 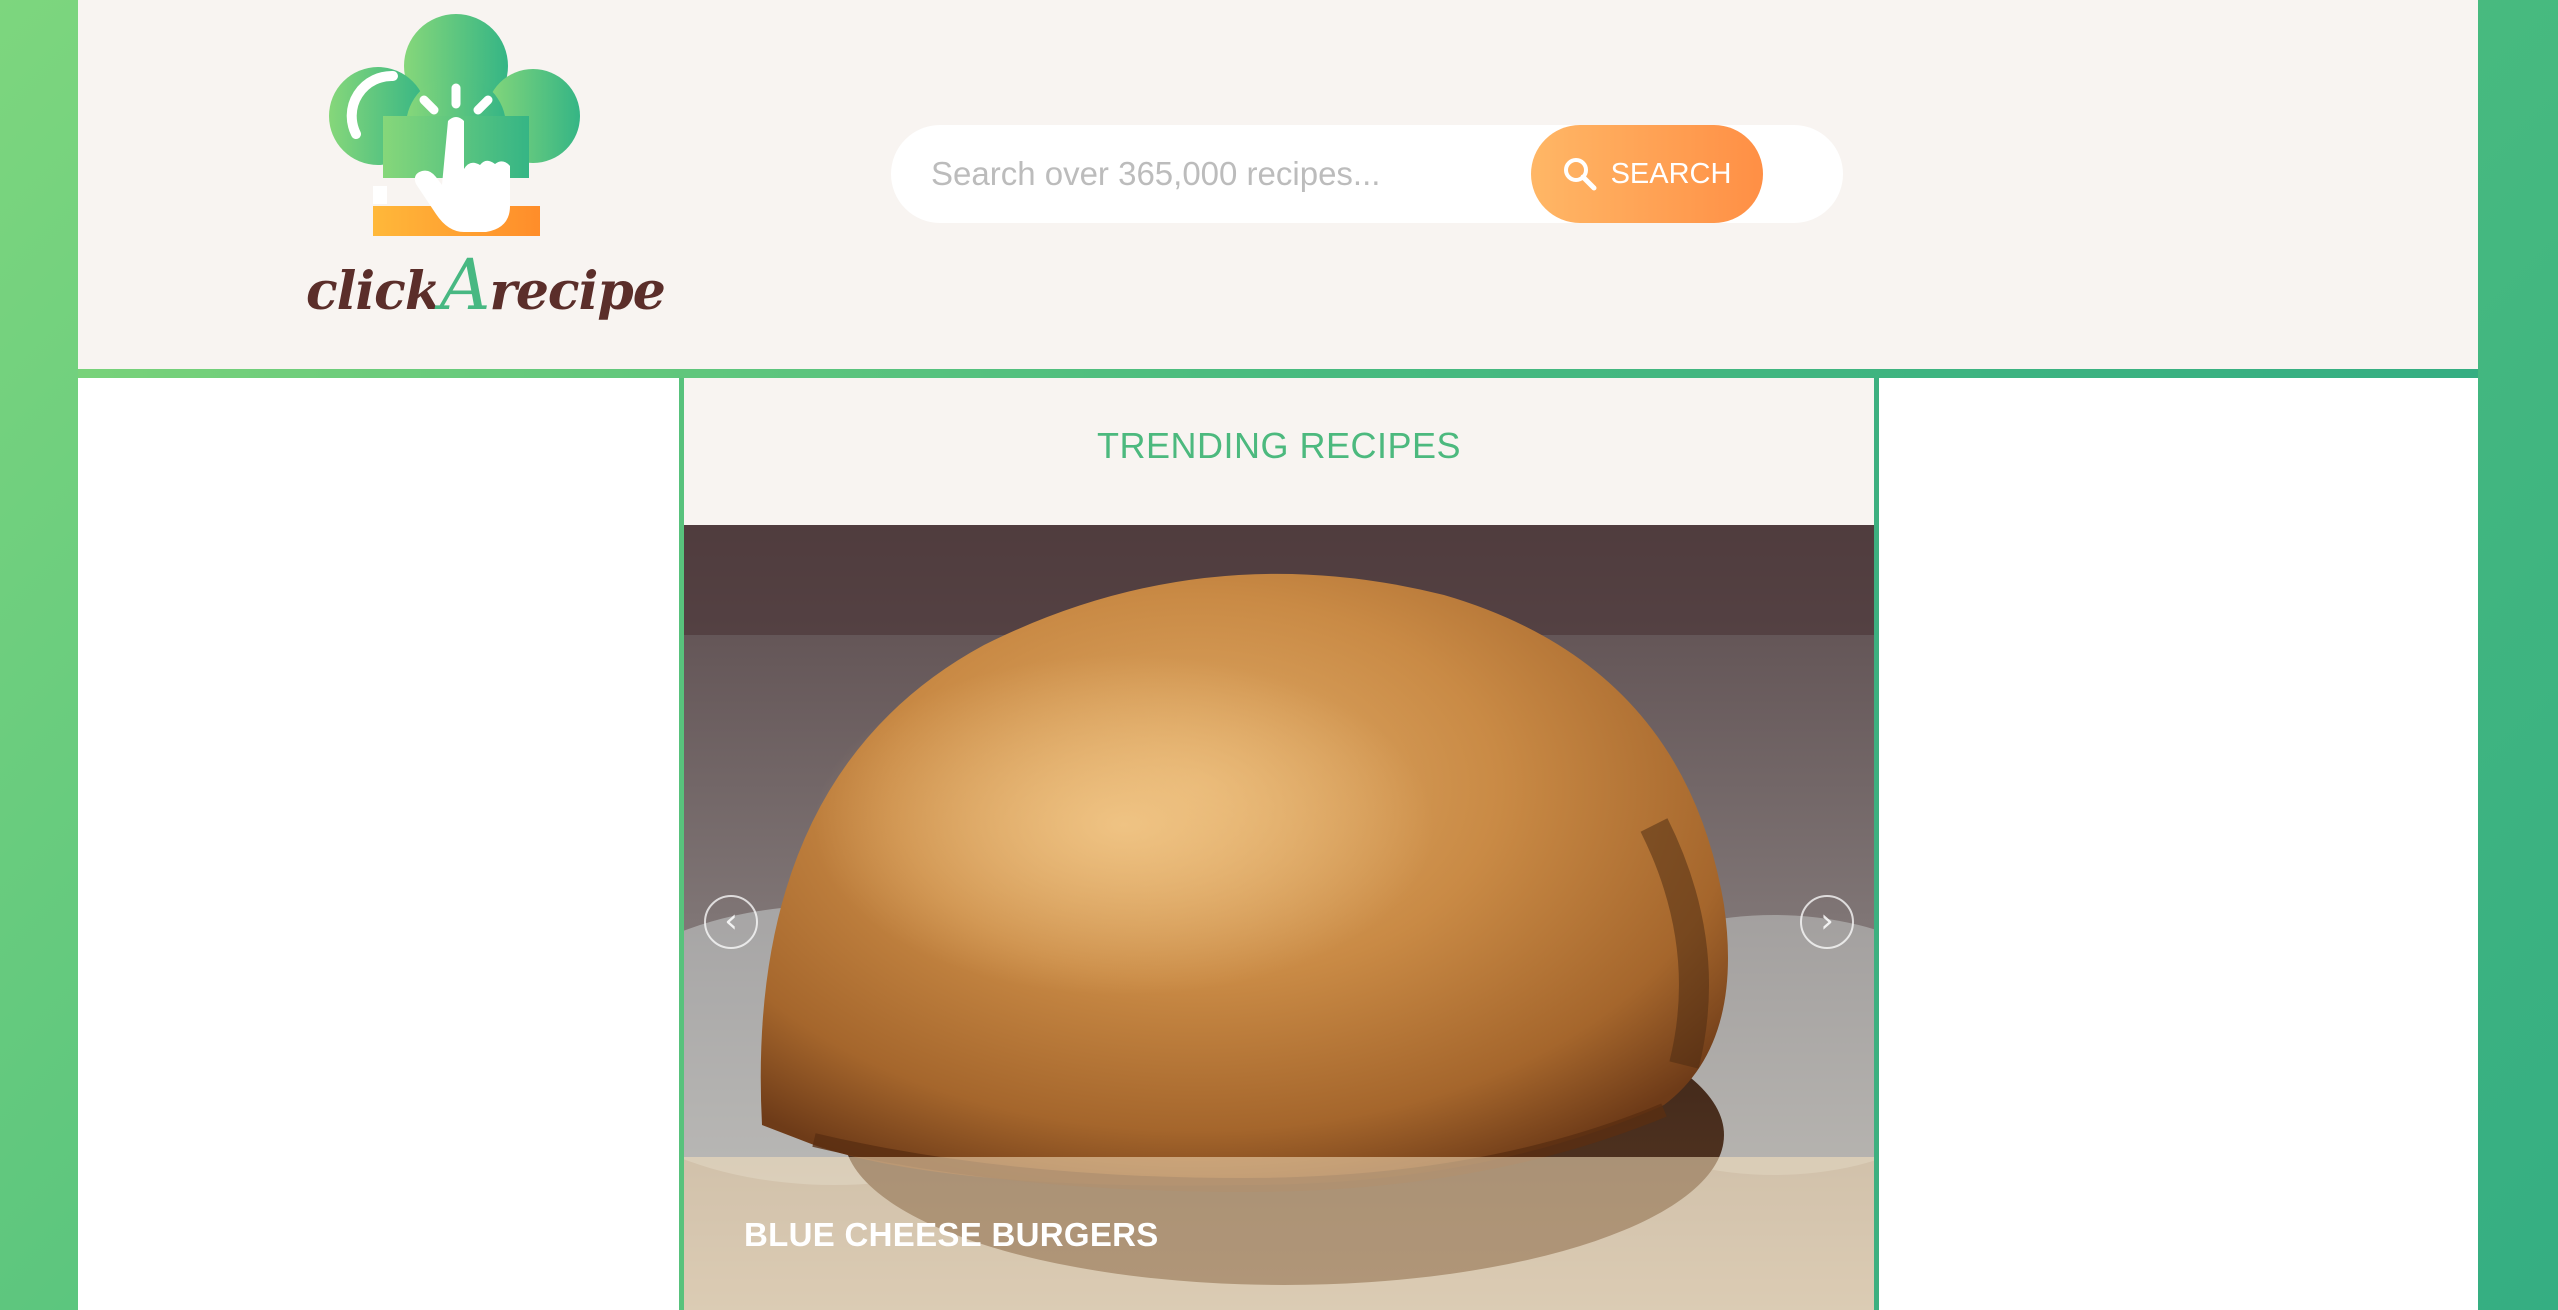 I want to click on trending-header: TRENDING RECIPES, so click(x=1279, y=451).